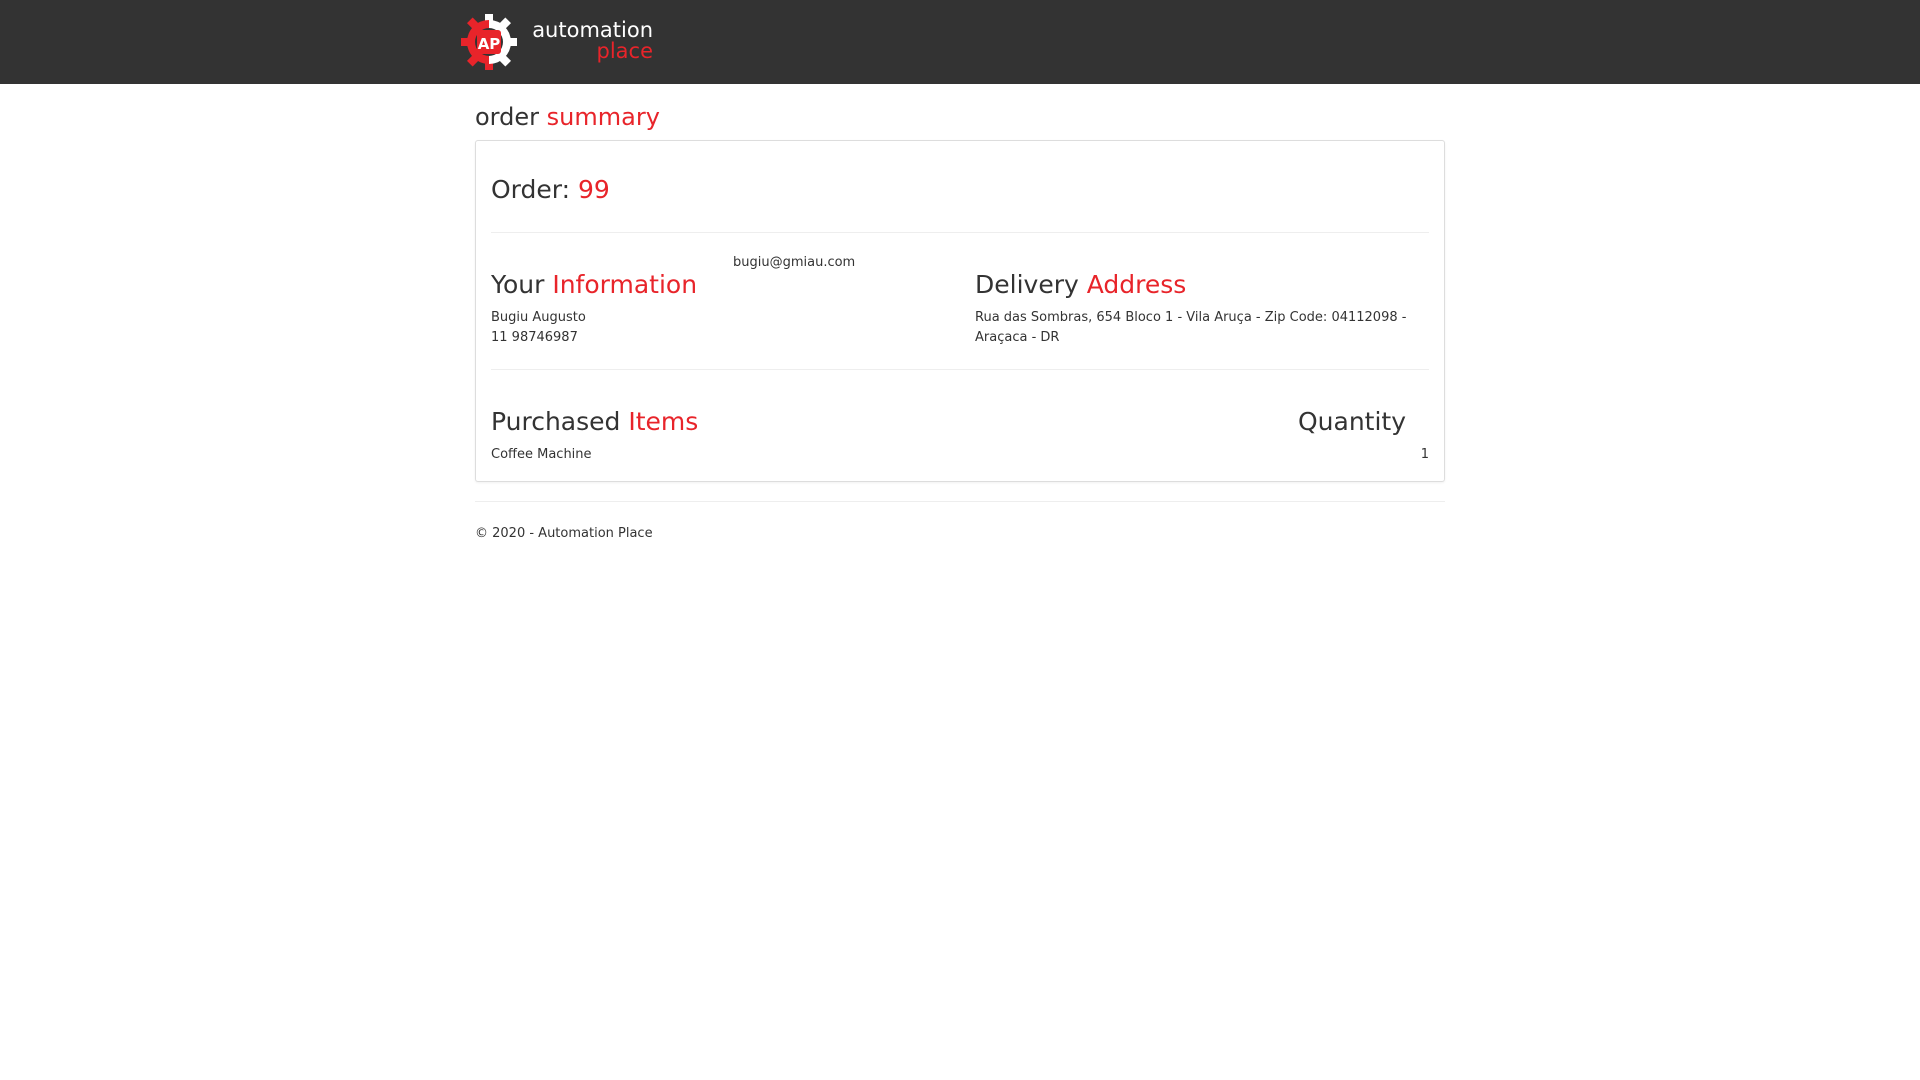  I want to click on page-title-part1: order, so click(507, 117).